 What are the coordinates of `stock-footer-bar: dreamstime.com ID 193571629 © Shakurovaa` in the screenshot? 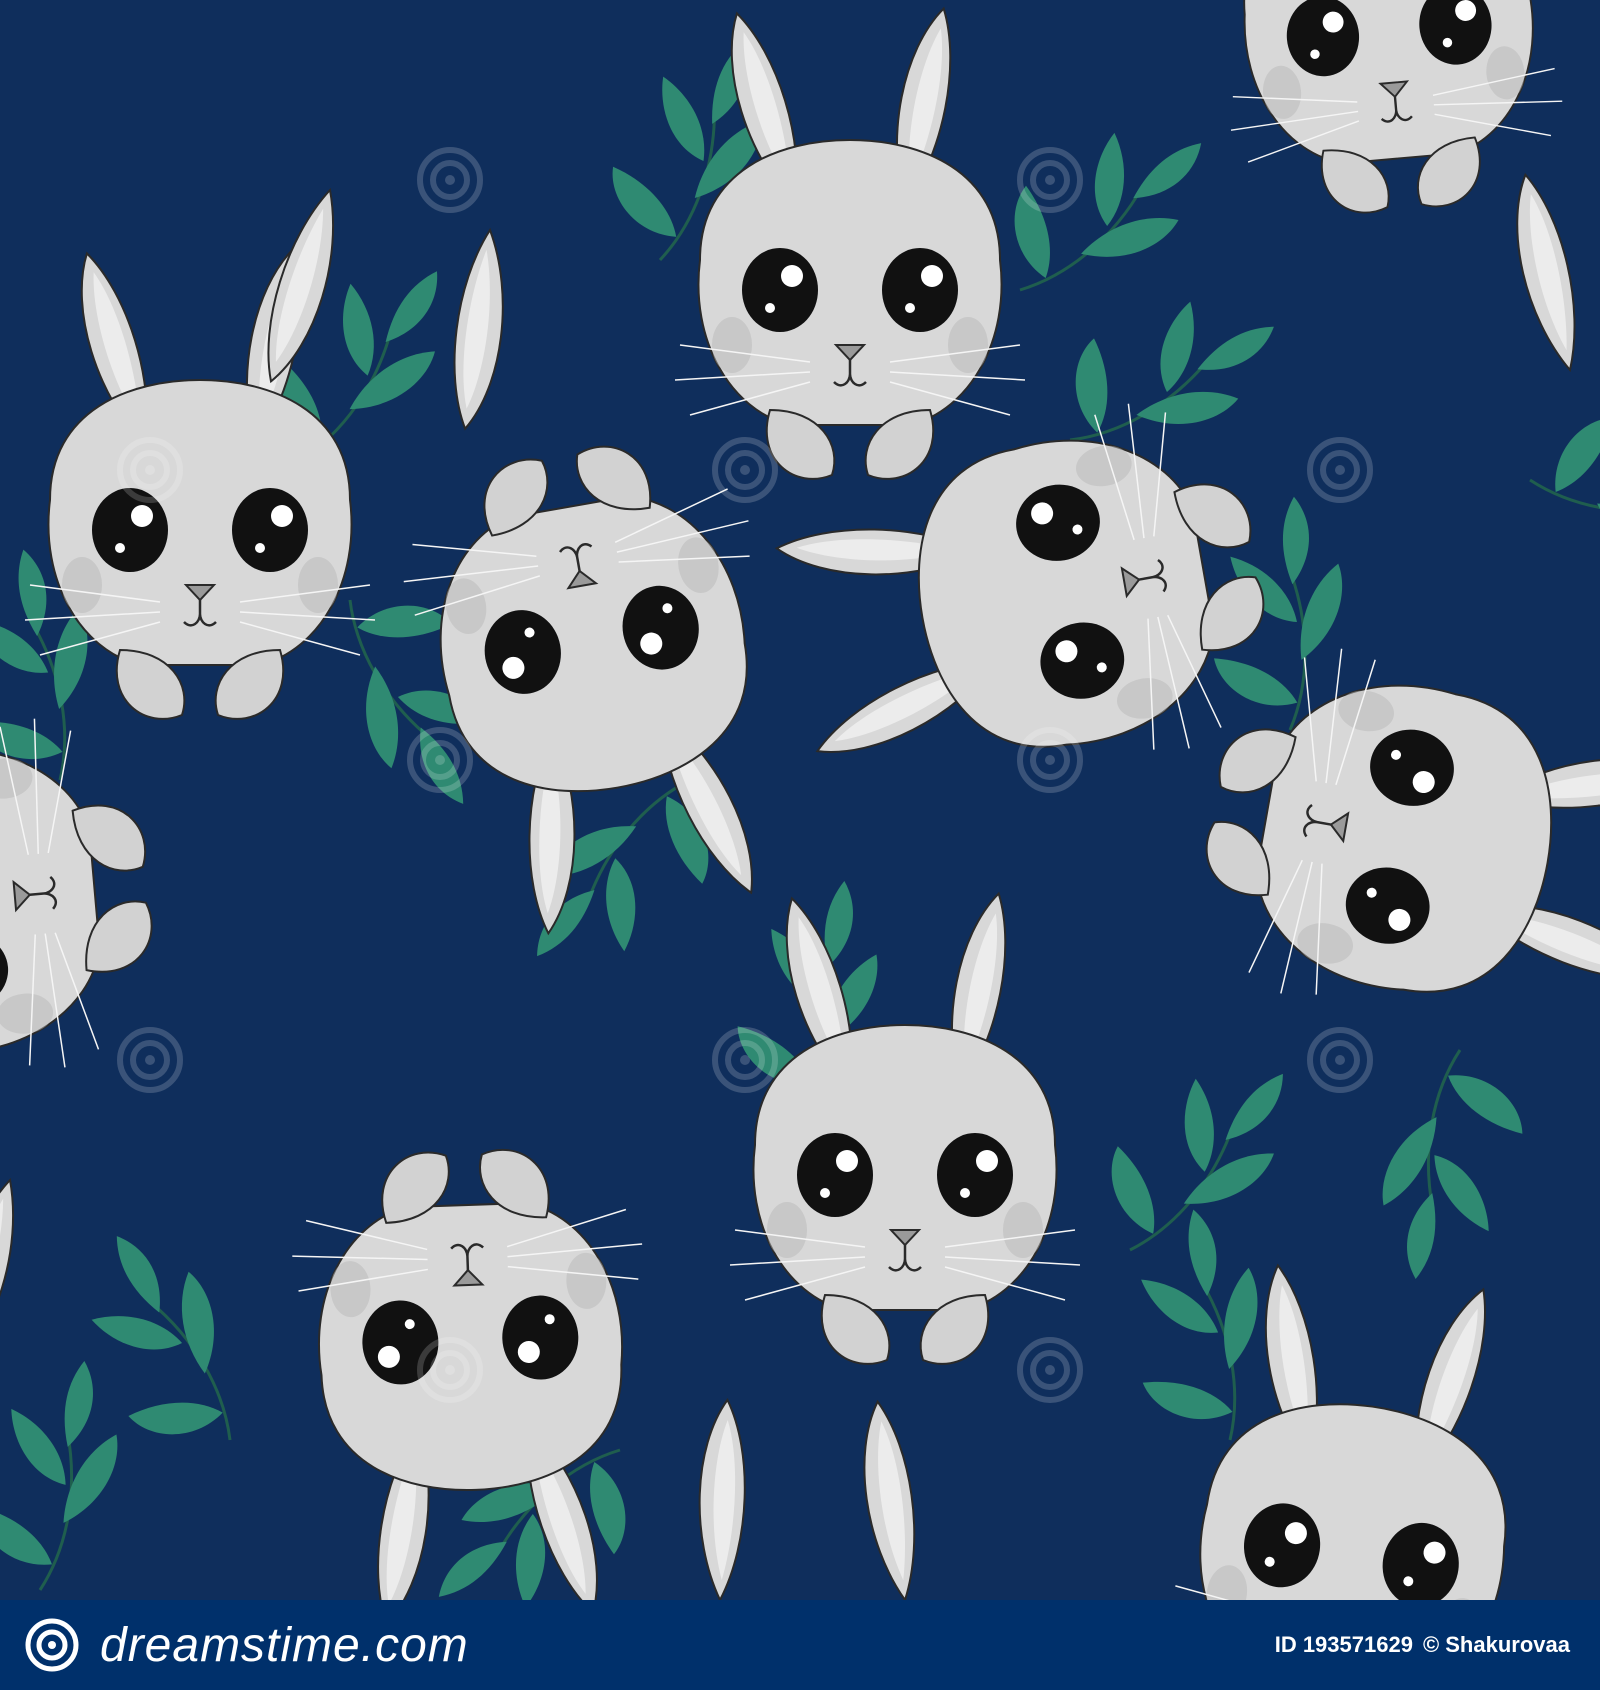 It's located at (800, 1645).